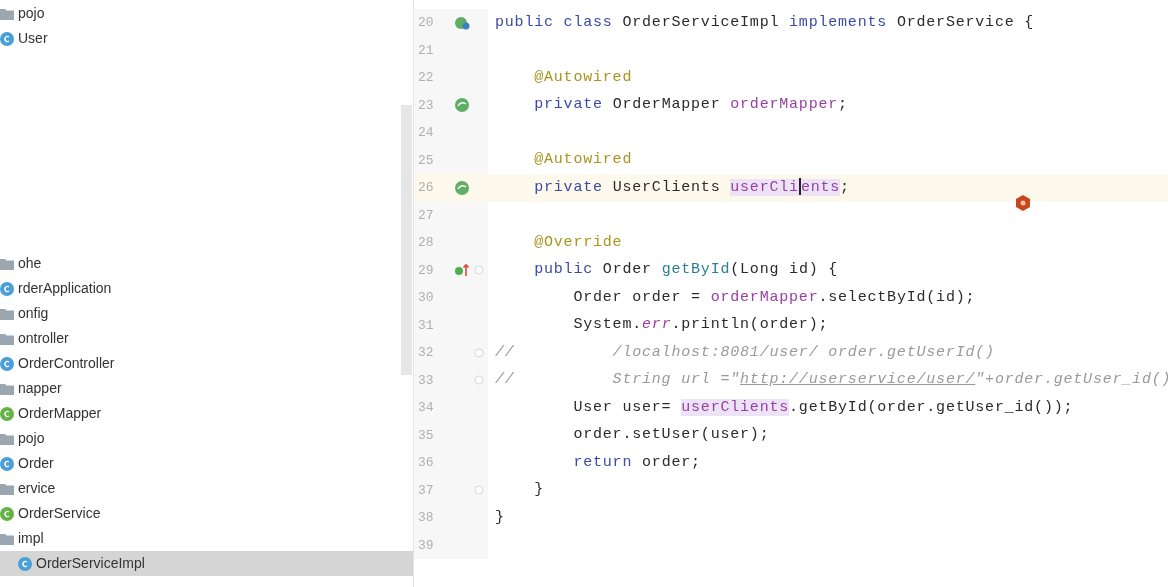  I want to click on tree-item: rderApplication, so click(206, 288).